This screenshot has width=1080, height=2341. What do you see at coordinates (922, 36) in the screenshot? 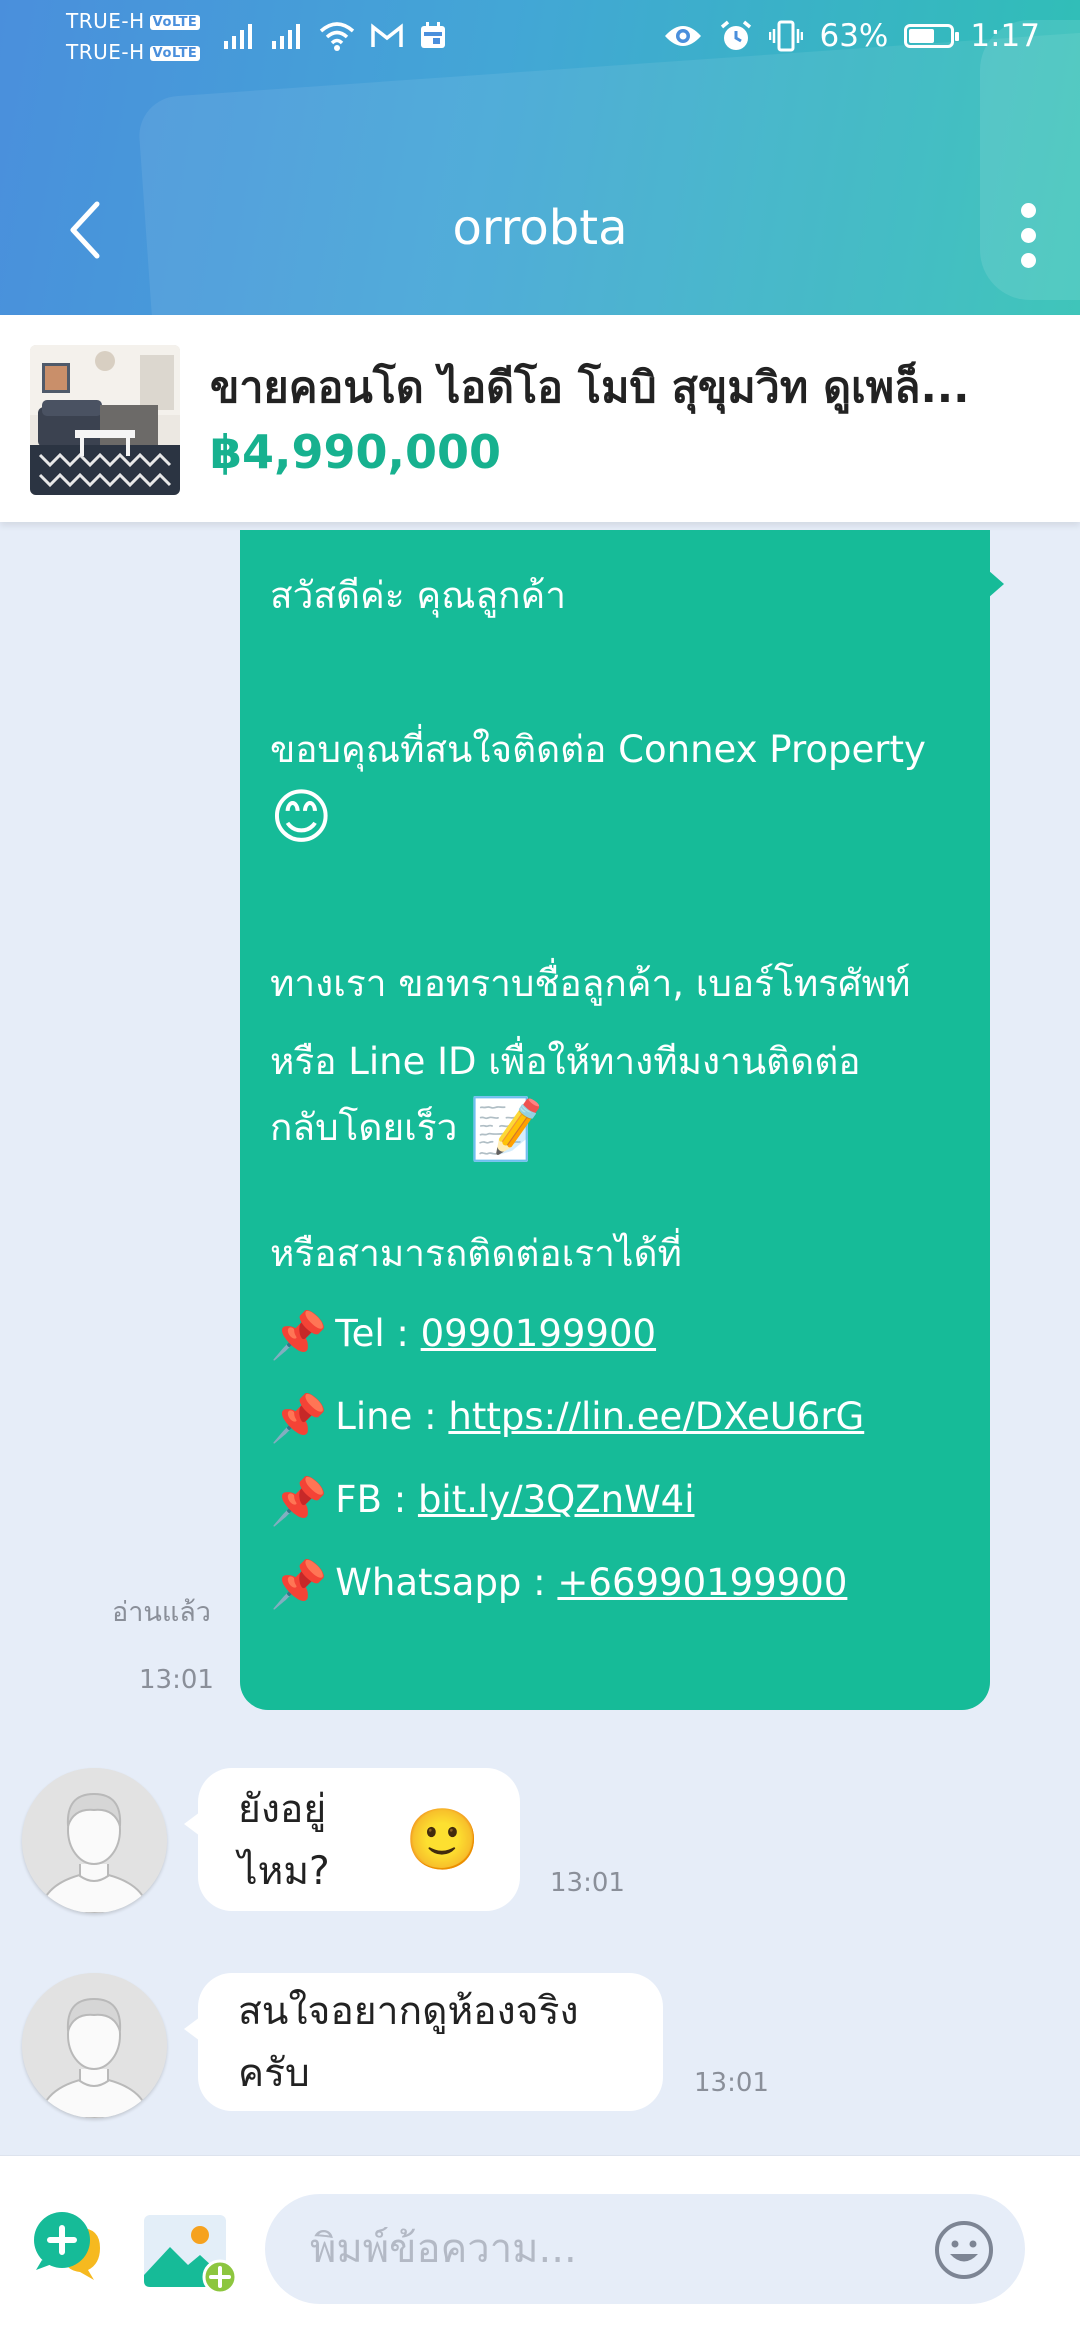
I see `battery-level` at bounding box center [922, 36].